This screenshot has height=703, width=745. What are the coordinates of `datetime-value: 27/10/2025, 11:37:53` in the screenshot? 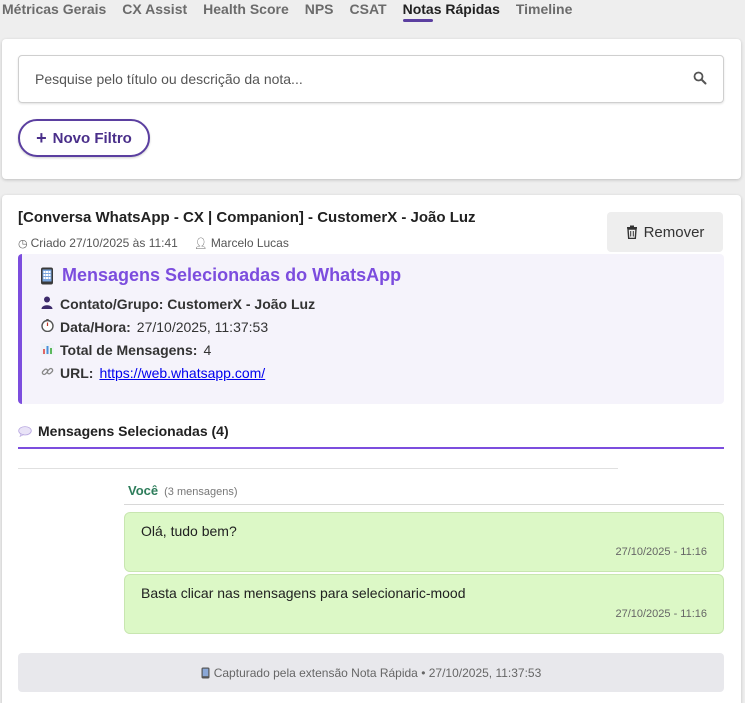 It's located at (202, 327).